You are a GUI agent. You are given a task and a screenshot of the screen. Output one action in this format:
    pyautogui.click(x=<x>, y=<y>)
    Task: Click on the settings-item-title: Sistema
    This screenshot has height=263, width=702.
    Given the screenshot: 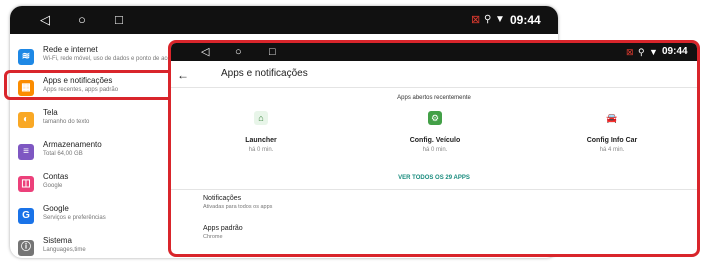 What is the action you would take?
    pyautogui.click(x=57, y=240)
    